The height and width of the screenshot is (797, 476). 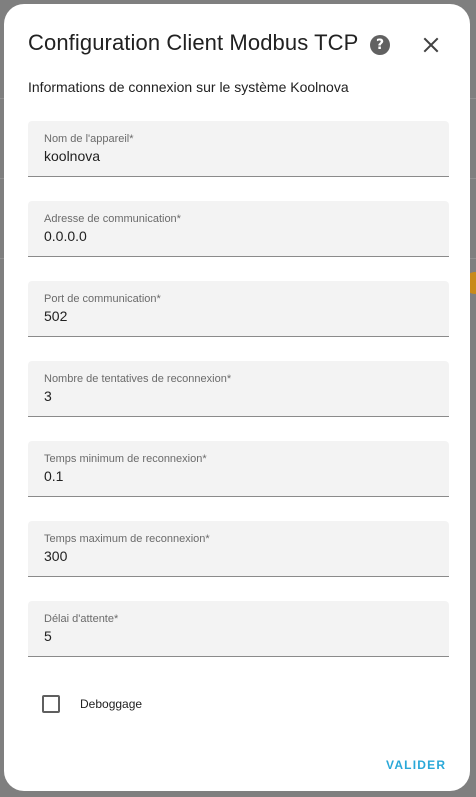 What do you see at coordinates (238, 149) in the screenshot?
I see `device-name-field: Nom de l'appareil* koolnova` at bounding box center [238, 149].